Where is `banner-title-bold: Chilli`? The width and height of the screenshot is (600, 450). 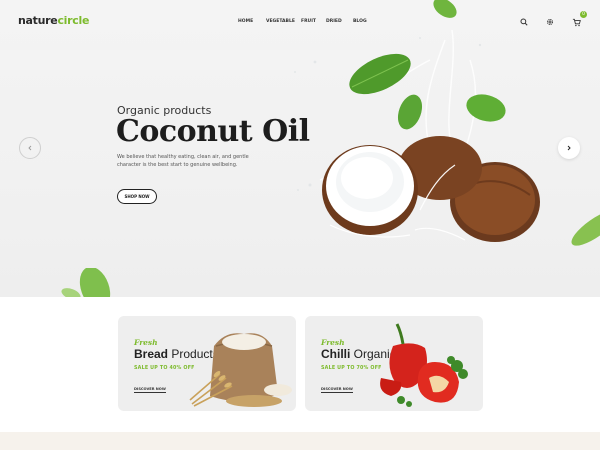
banner-title-bold: Chilli is located at coordinates (336, 354).